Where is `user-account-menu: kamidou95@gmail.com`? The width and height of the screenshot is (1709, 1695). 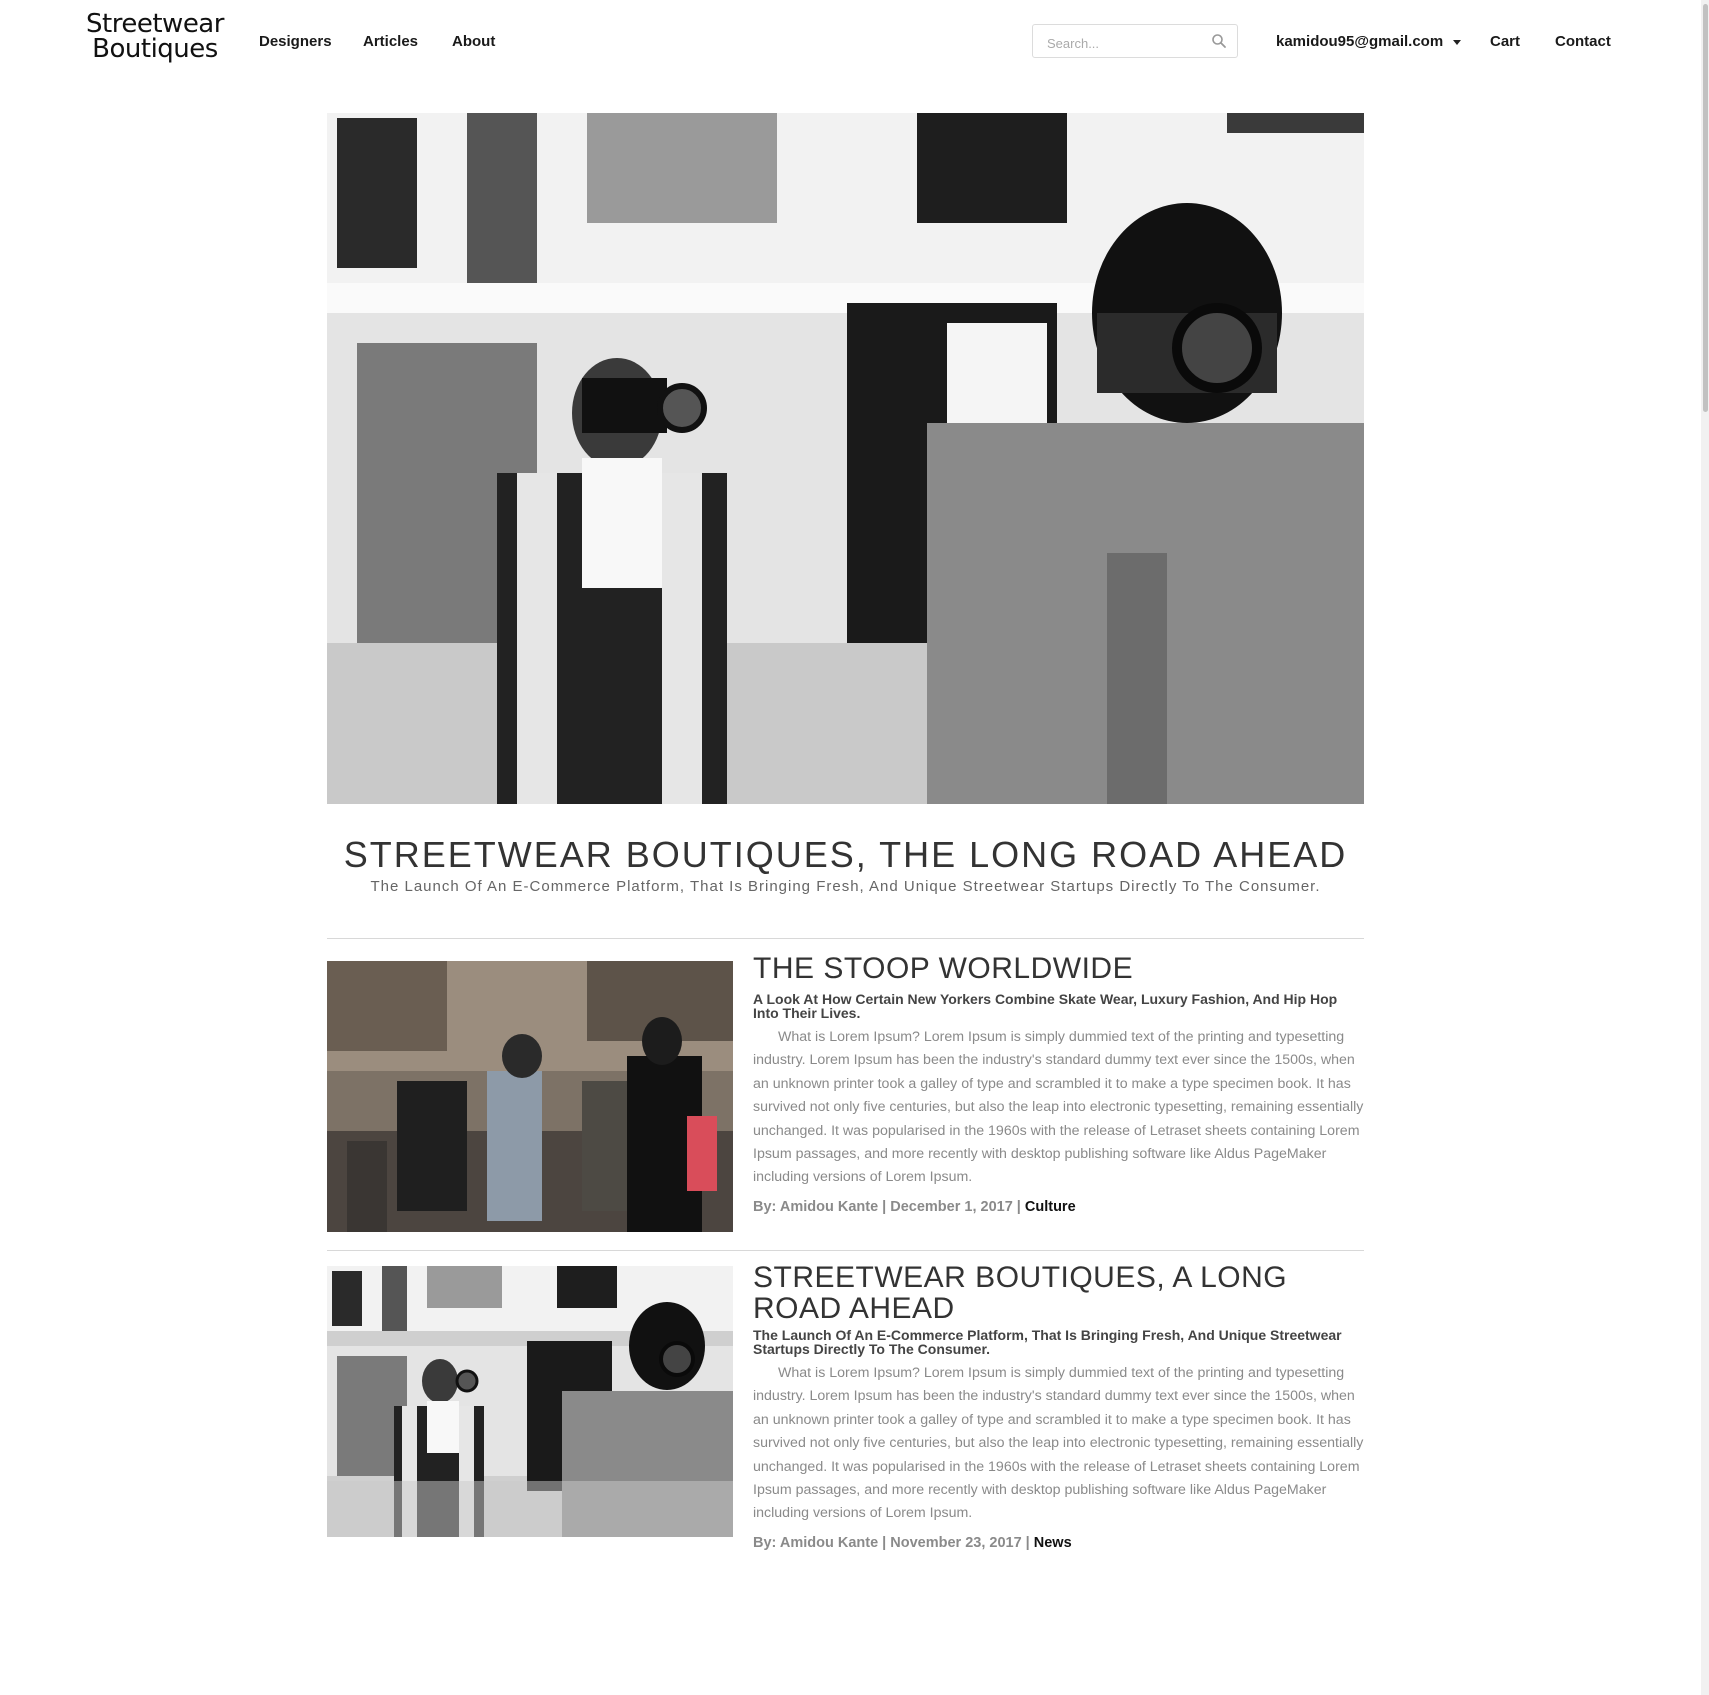 user-account-menu: kamidou95@gmail.com is located at coordinates (1369, 41).